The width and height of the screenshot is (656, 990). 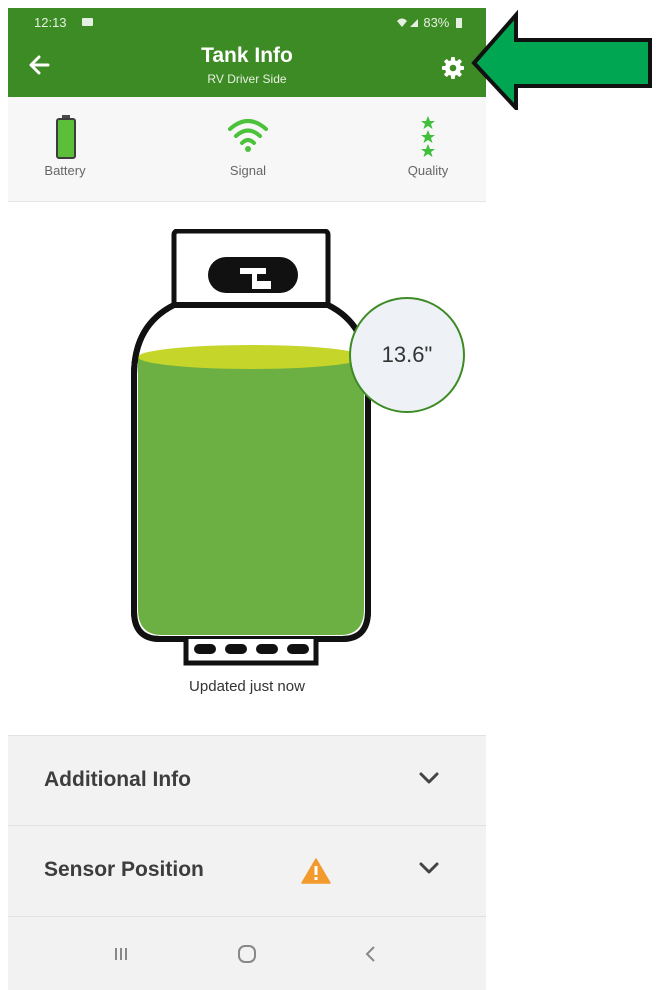 I want to click on metrics-strip: Battery Signal Quality, so click(x=247, y=149).